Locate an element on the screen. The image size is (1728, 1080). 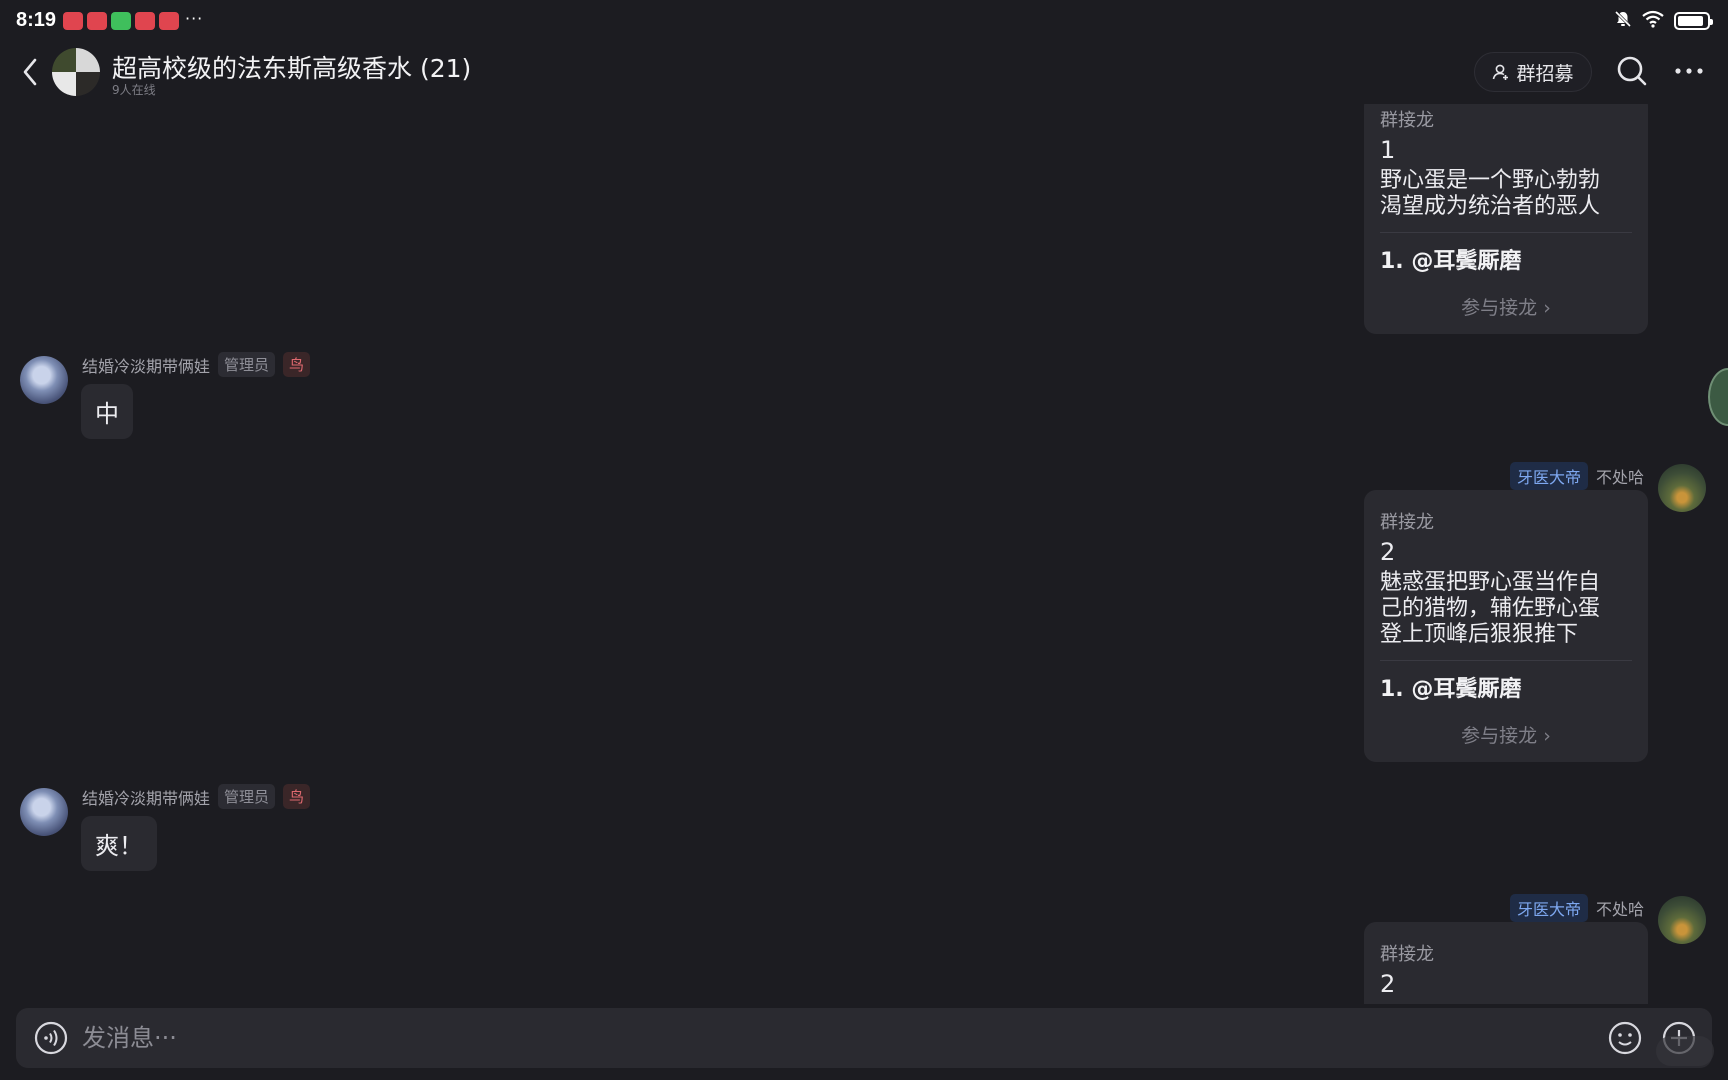
search-button is located at coordinates (1632, 71).